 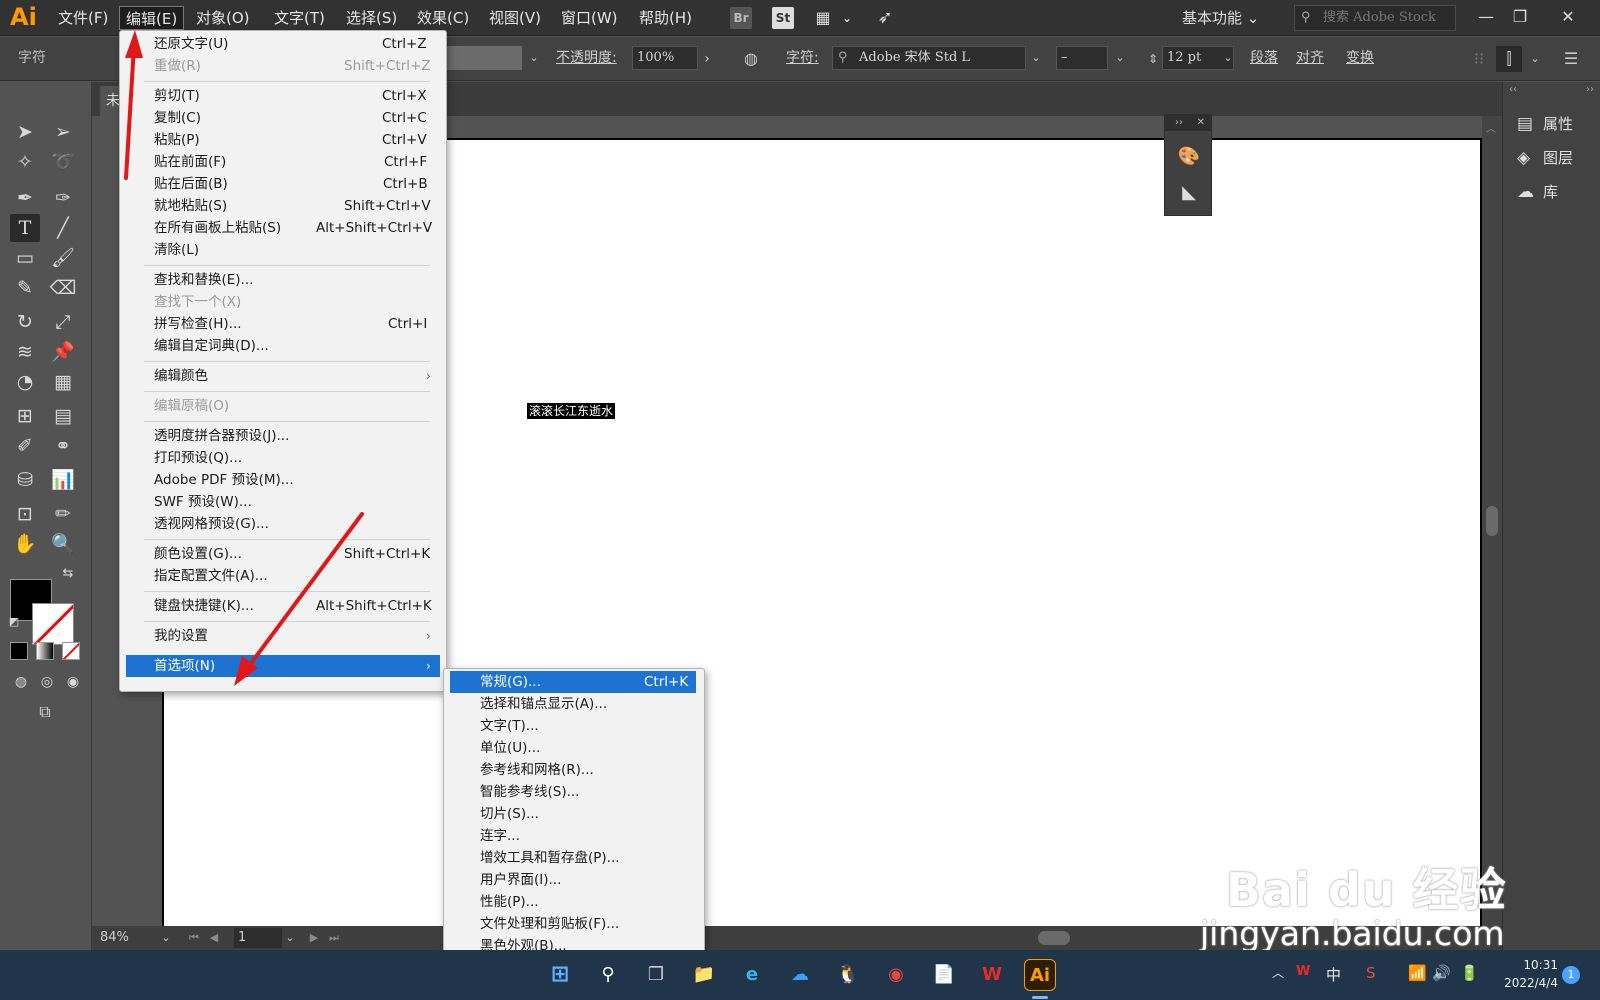 What do you see at coordinates (1528, 974) in the screenshot?
I see `system-clock: 10:31 2022/4/4` at bounding box center [1528, 974].